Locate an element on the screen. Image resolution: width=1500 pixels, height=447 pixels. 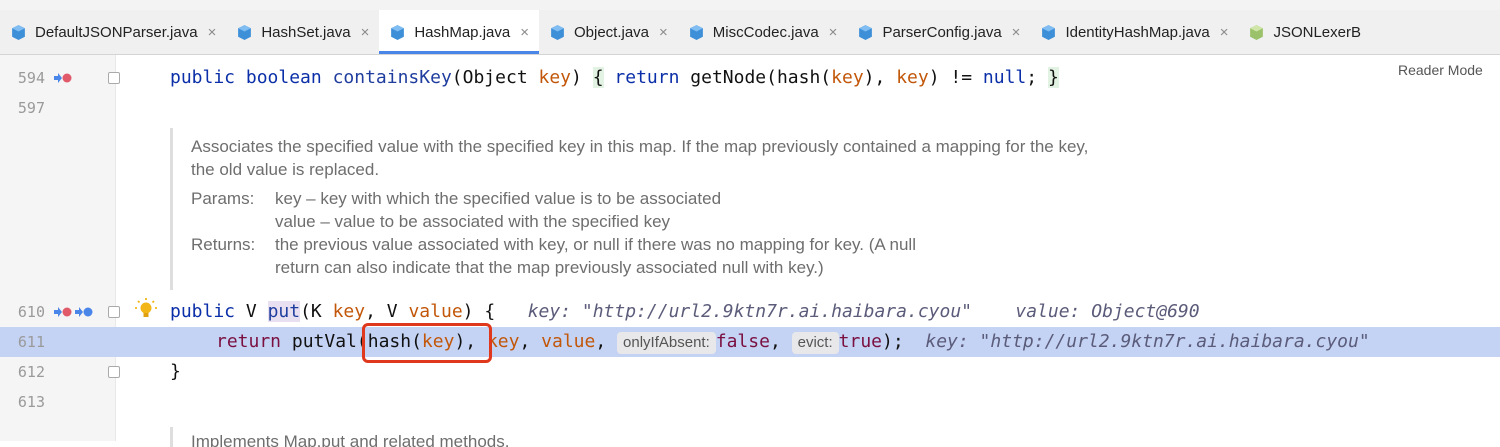
tab-label: ParserConfig.java is located at coordinates (942, 32).